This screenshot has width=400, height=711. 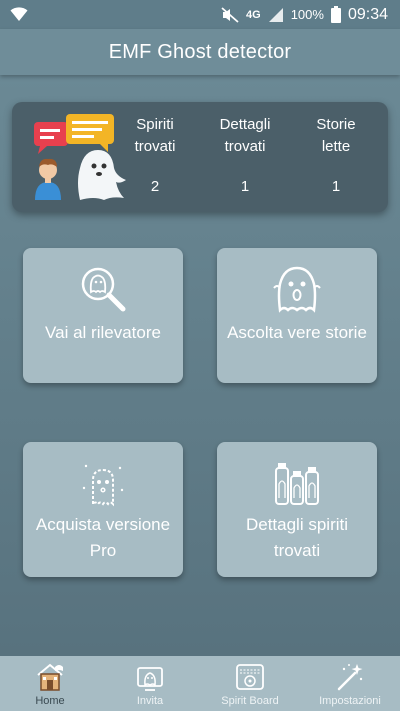 What do you see at coordinates (19, 14) in the screenshot?
I see `wifi-icon` at bounding box center [19, 14].